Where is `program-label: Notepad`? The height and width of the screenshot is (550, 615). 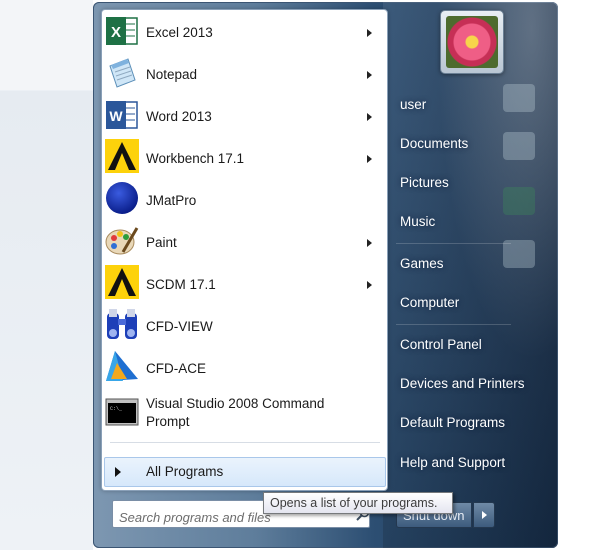 program-label: Notepad is located at coordinates (172, 74).